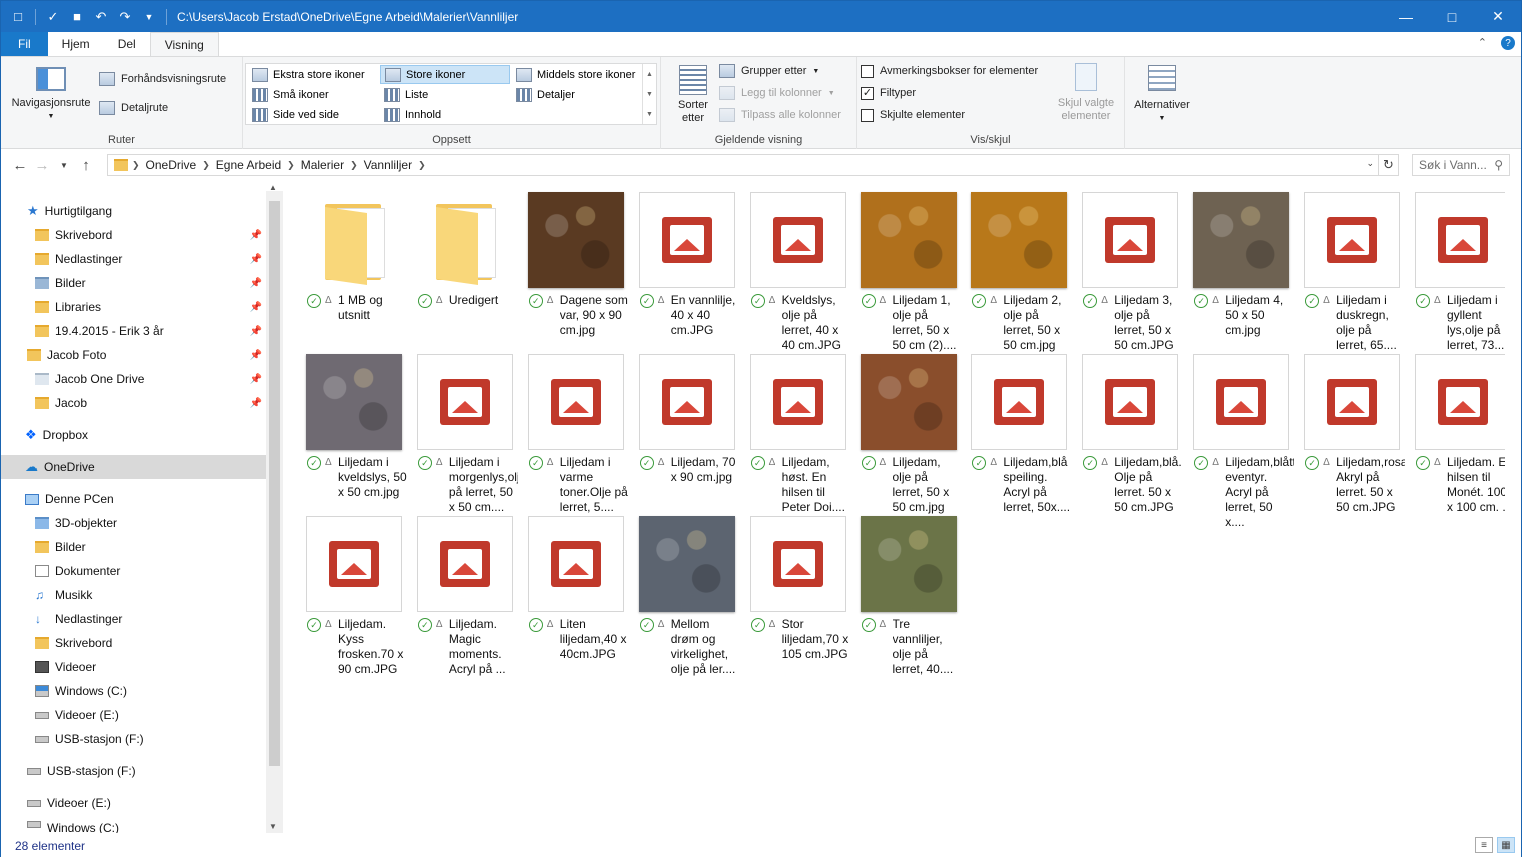  I want to click on address-dropdown-icon: ⌄, so click(1370, 163).